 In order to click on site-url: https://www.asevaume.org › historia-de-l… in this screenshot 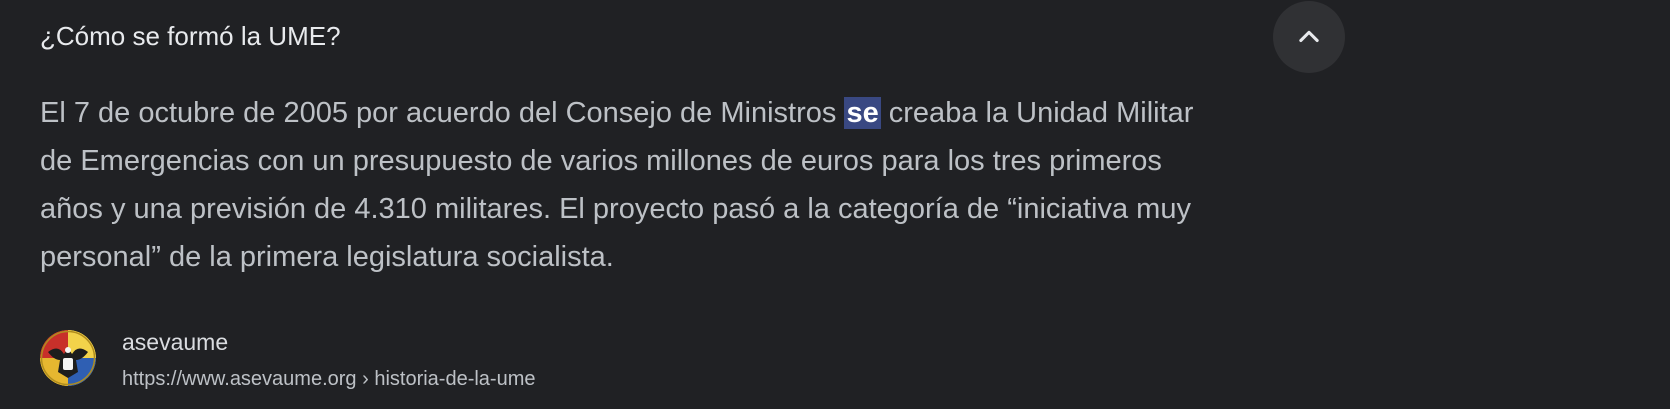, I will do `click(329, 379)`.